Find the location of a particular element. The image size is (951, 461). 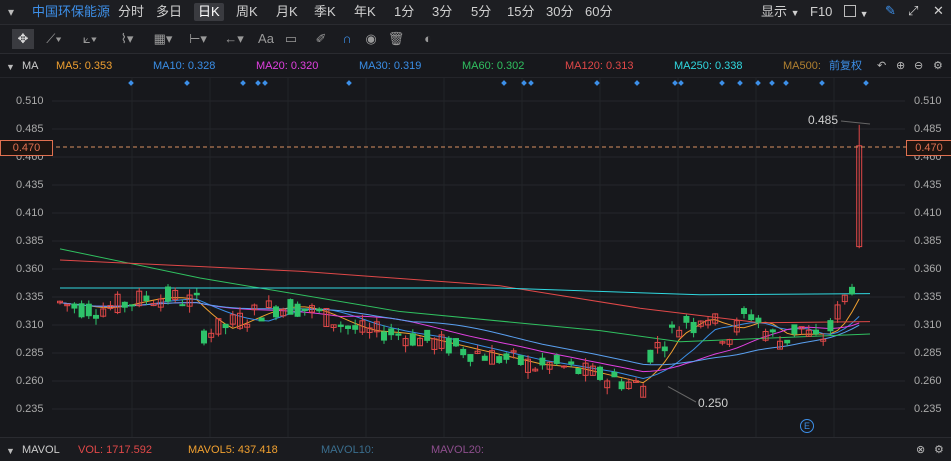

y-tick-label: 0.310 is located at coordinates (30, 325).